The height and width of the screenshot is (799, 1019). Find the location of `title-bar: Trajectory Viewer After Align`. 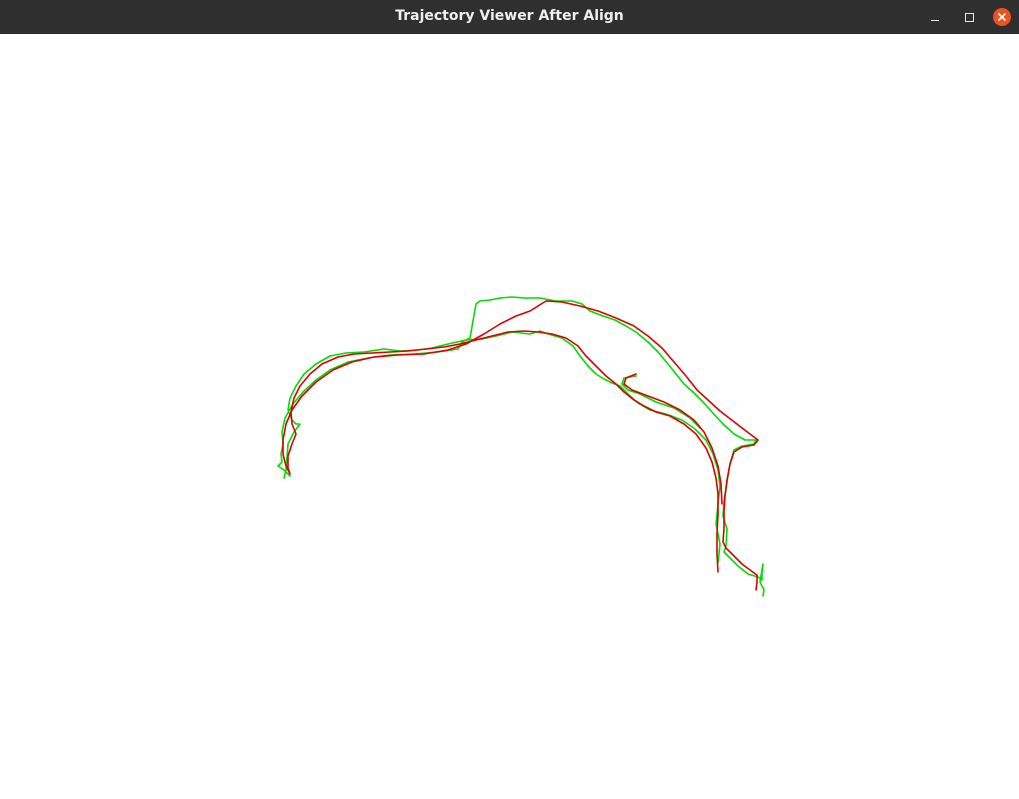

title-bar: Trajectory Viewer After Align is located at coordinates (509, 17).